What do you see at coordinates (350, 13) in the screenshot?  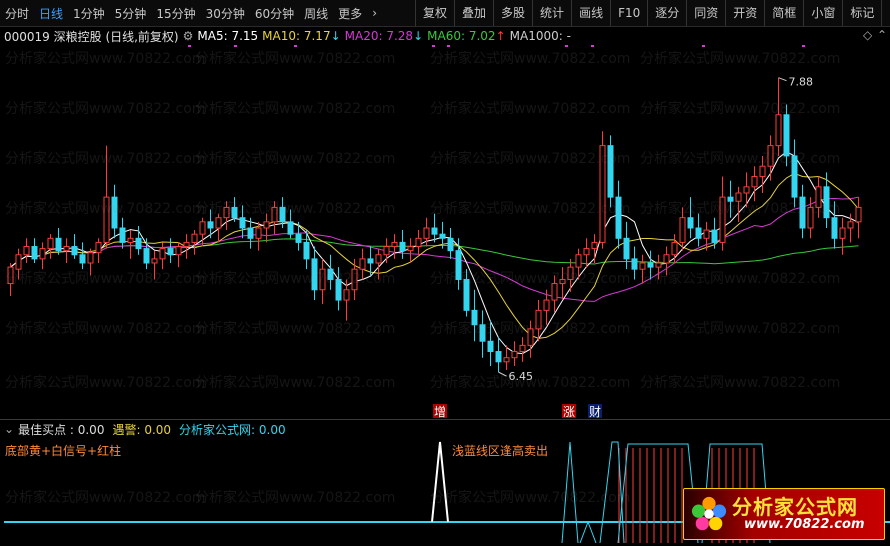 I see `tab-timeframe-8: 更多` at bounding box center [350, 13].